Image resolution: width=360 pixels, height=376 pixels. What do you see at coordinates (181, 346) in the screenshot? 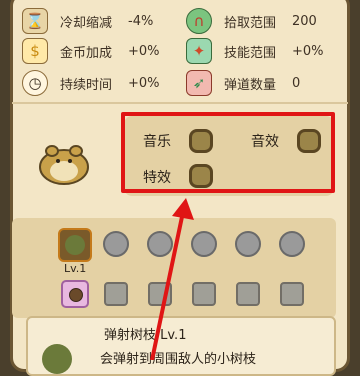
I see `weapon-card: 弹射树枝 Lv.1 会弹射到周围敌人的小树枝` at bounding box center [181, 346].